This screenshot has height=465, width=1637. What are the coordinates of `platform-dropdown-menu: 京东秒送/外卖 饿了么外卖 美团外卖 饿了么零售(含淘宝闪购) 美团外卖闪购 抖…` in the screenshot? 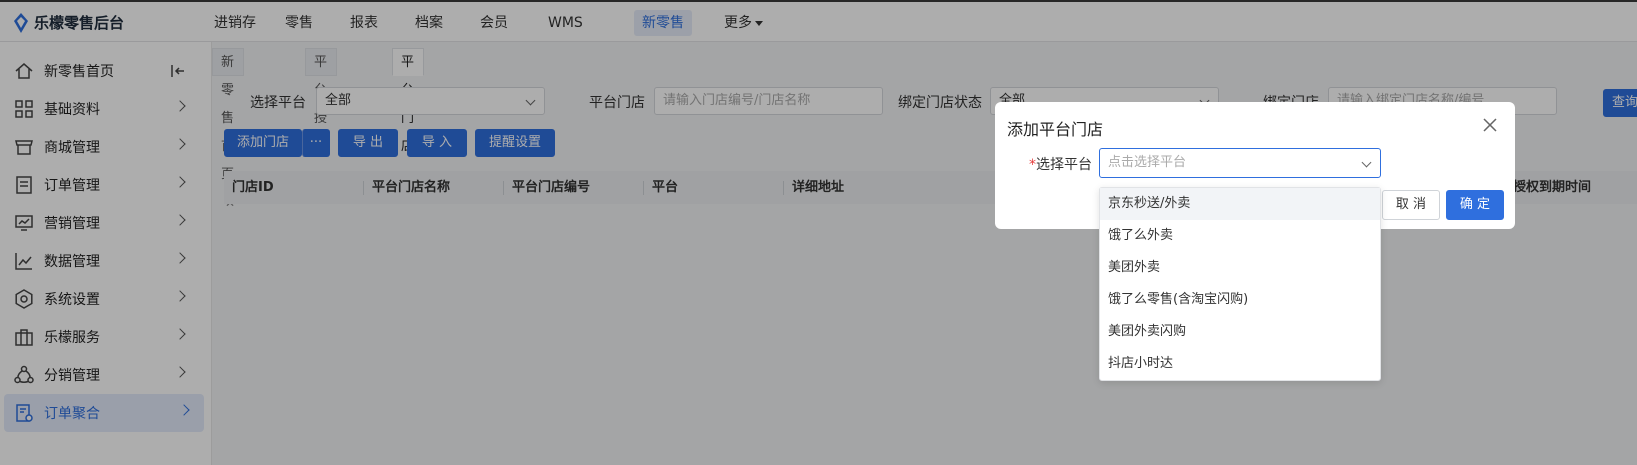 It's located at (1240, 284).